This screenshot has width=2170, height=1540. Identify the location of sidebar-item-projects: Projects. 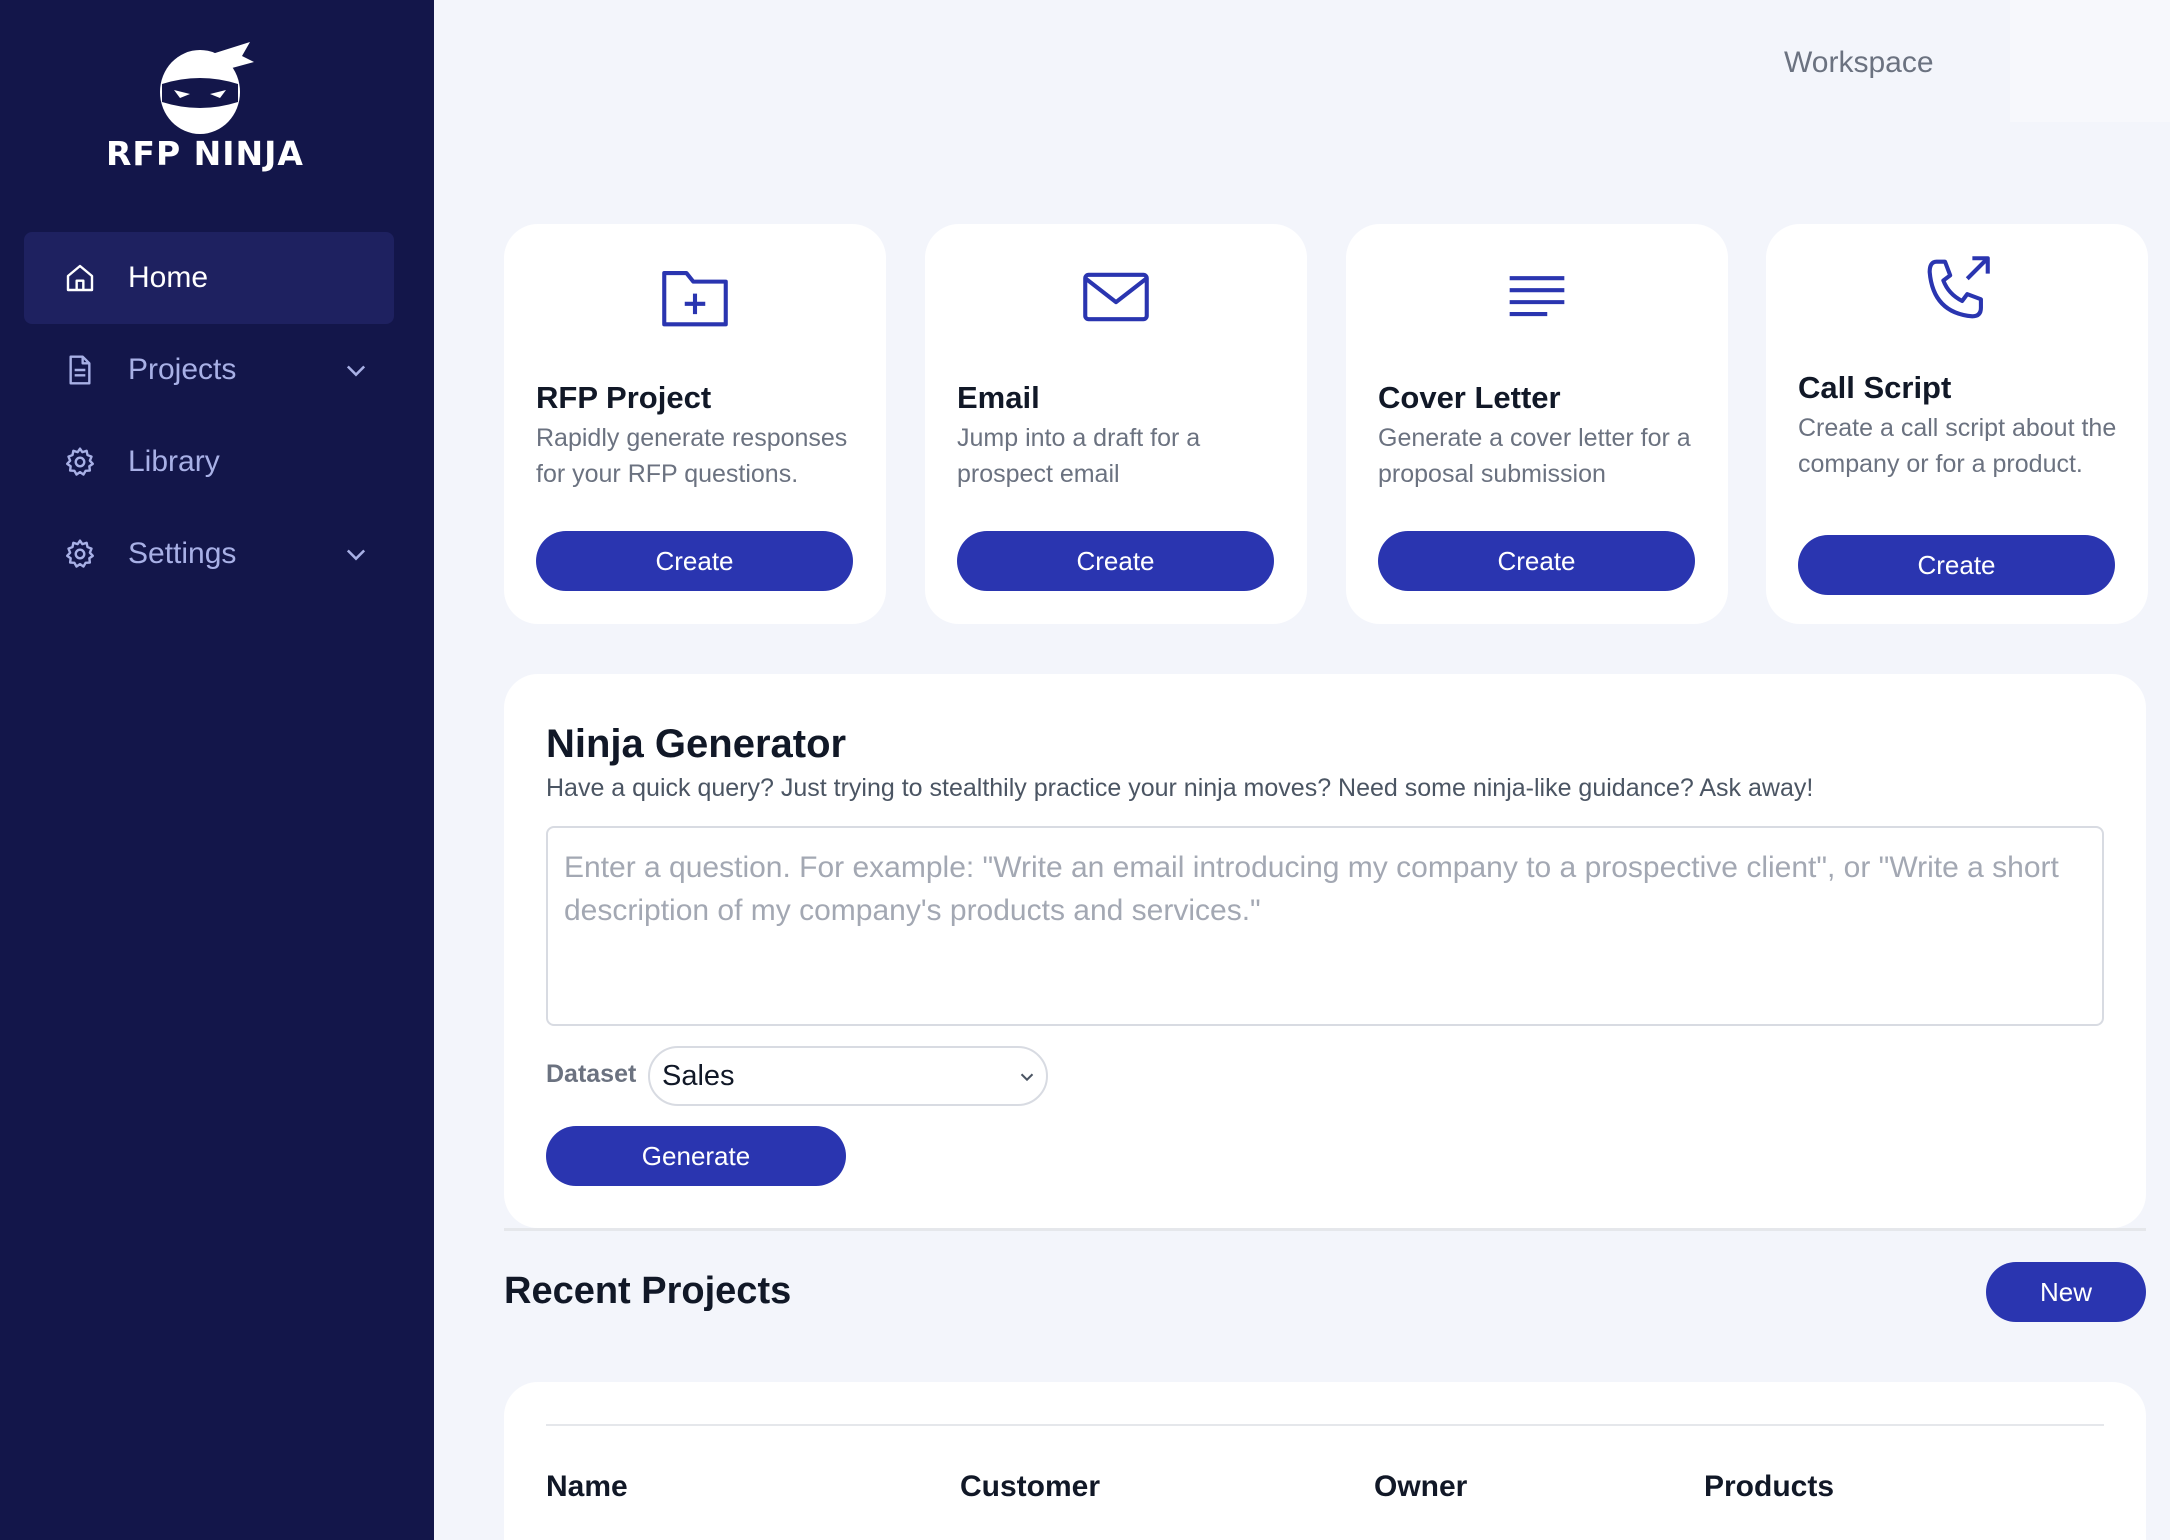
(209, 370).